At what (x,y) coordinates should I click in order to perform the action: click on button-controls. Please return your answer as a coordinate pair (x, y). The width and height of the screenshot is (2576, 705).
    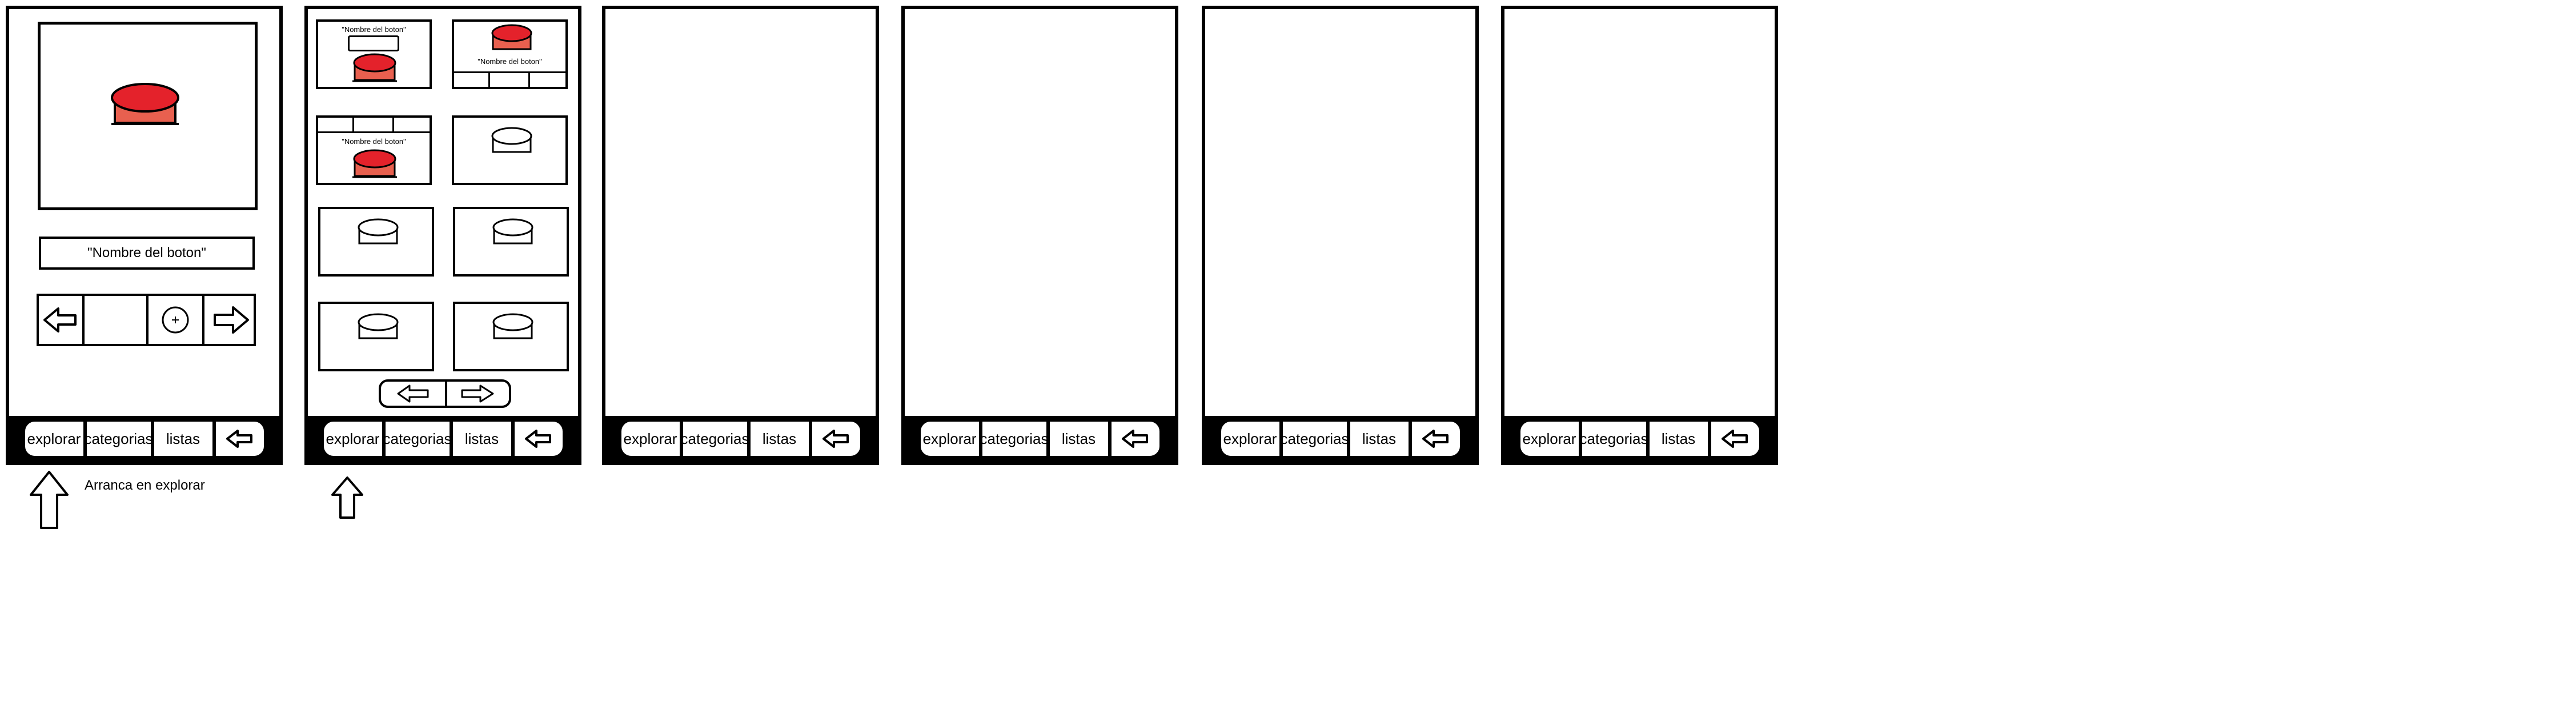
    Looking at the image, I should click on (146, 320).